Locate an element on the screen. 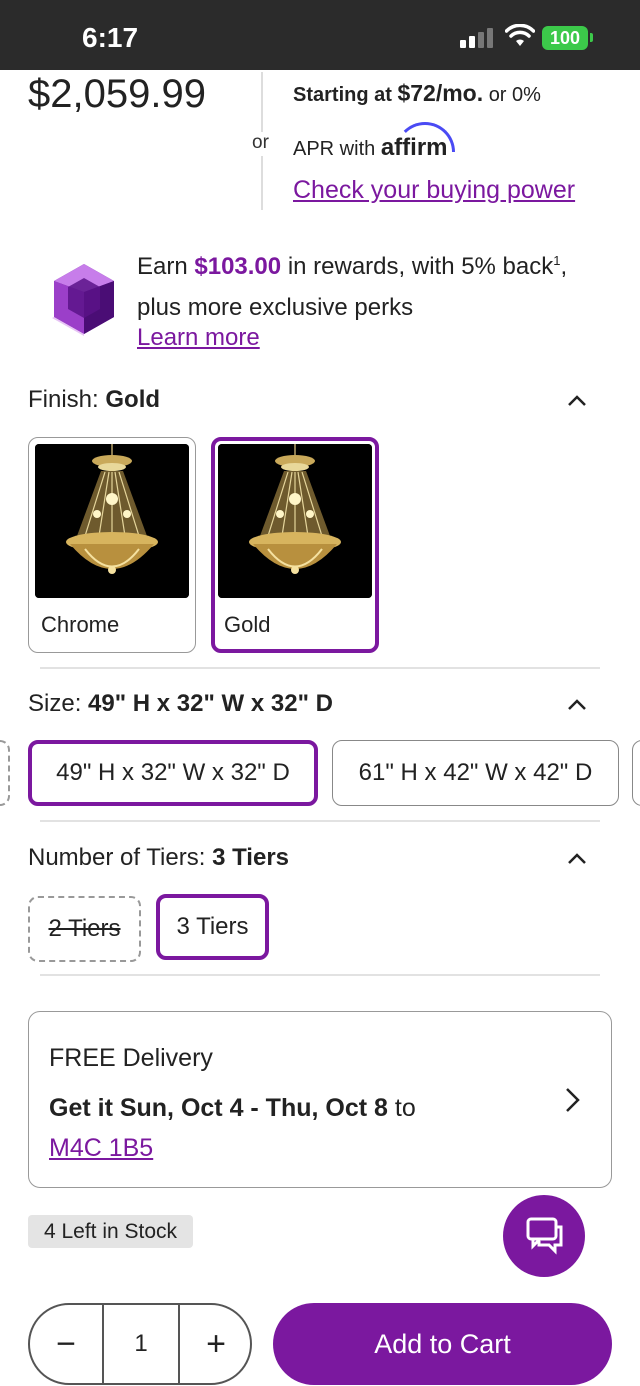  increase-quantity-button: + is located at coordinates (216, 1344).